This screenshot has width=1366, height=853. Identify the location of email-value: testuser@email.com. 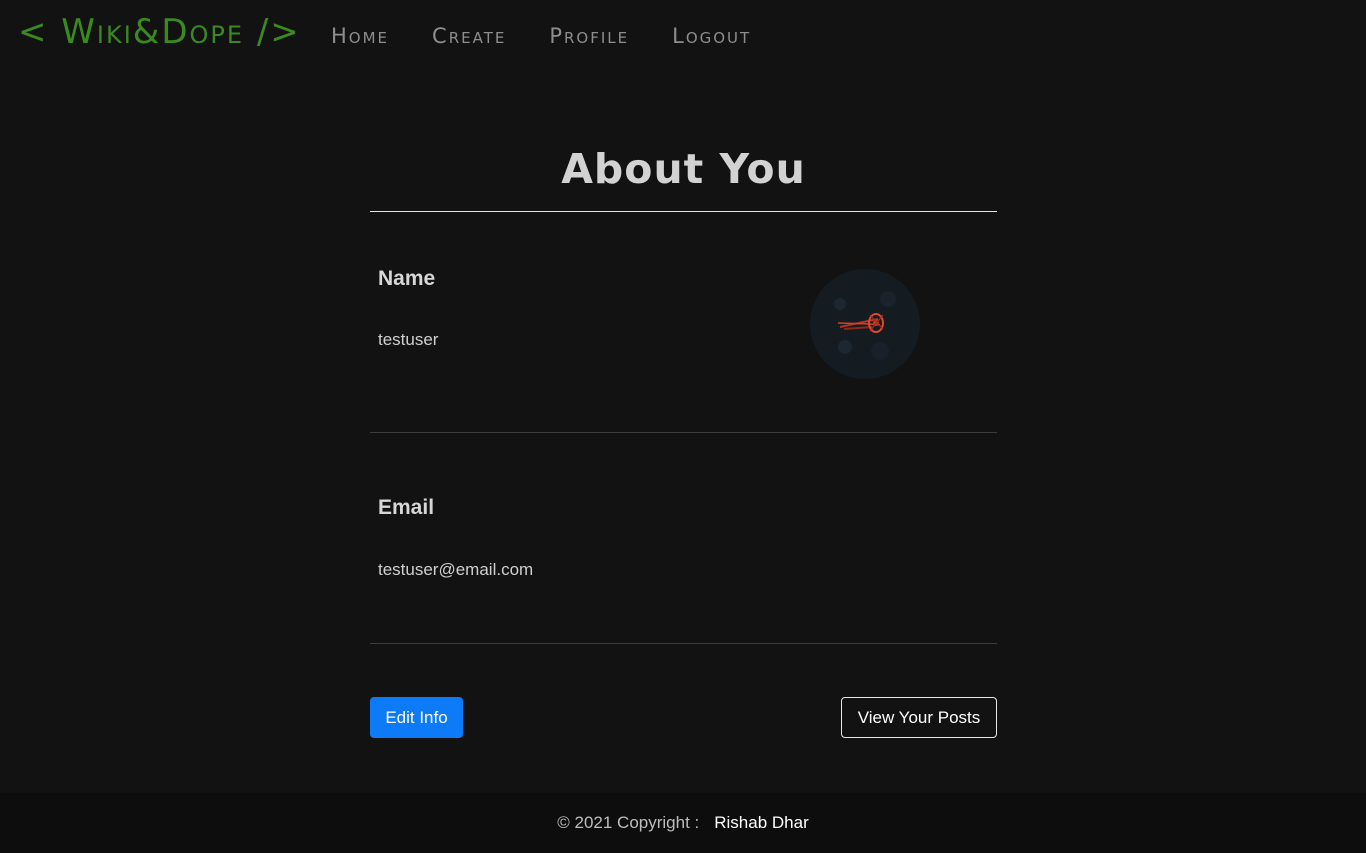
(456, 569).